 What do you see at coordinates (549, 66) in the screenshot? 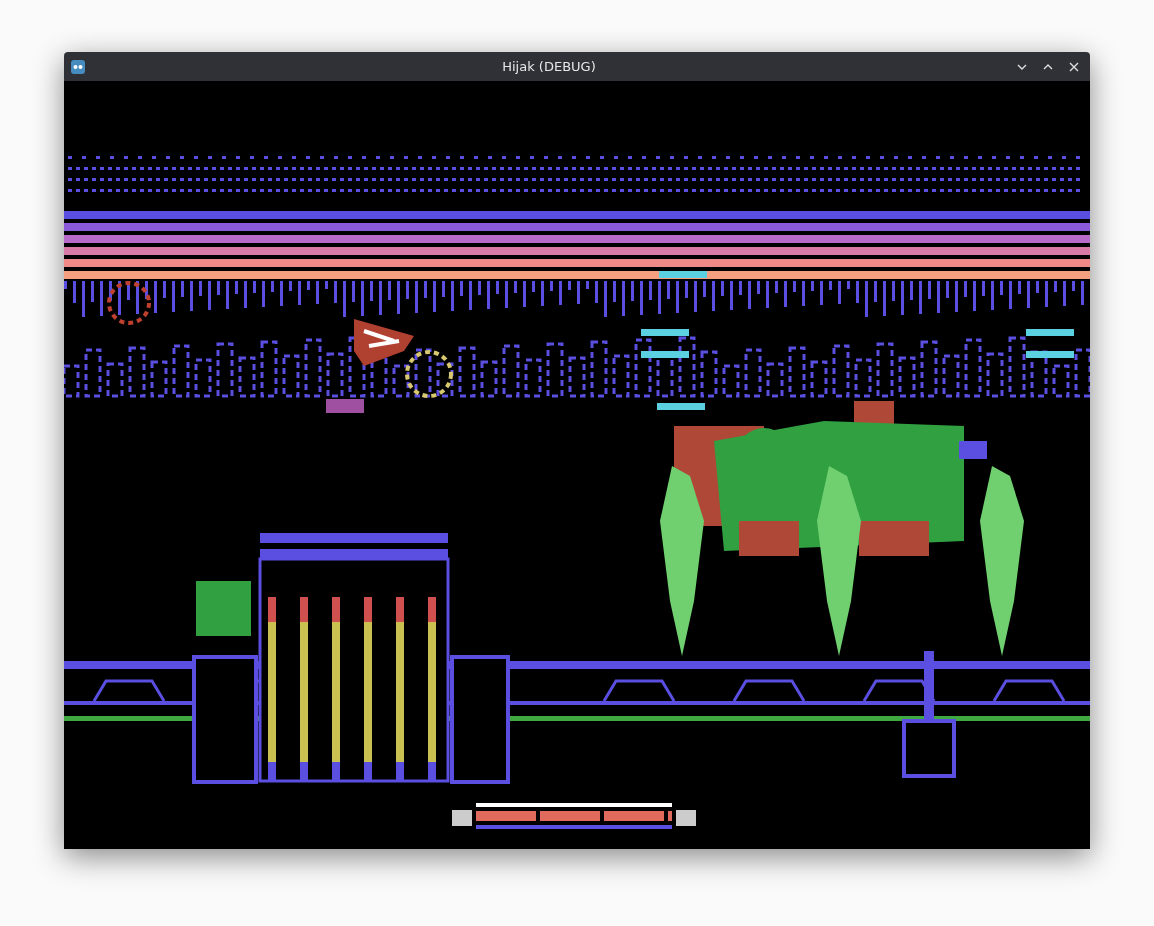
I see `window-title: Hijak (DEBUG)` at bounding box center [549, 66].